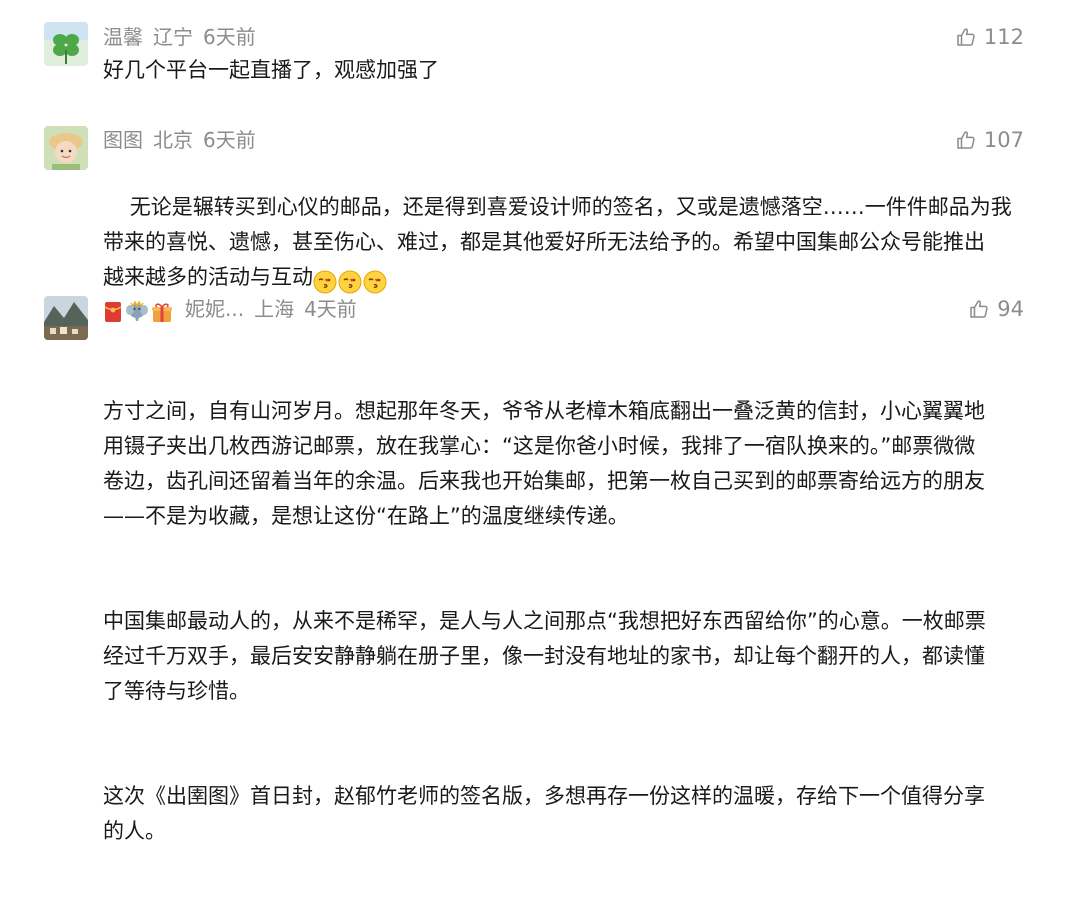 This screenshot has width=1080, height=919. Describe the element at coordinates (1010, 309) in the screenshot. I see `like-count: 94` at that location.